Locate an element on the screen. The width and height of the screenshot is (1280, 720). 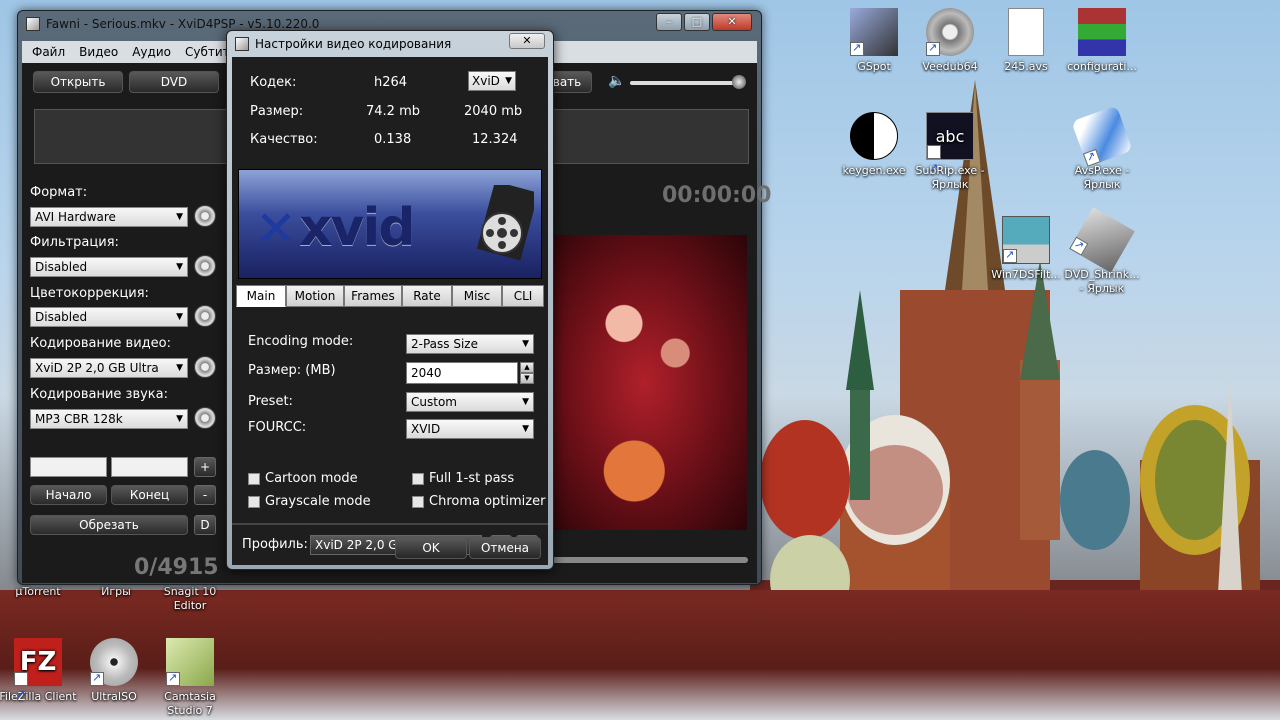
desktop-icon-ultraiso: UltraISO is located at coordinates (114, 671).